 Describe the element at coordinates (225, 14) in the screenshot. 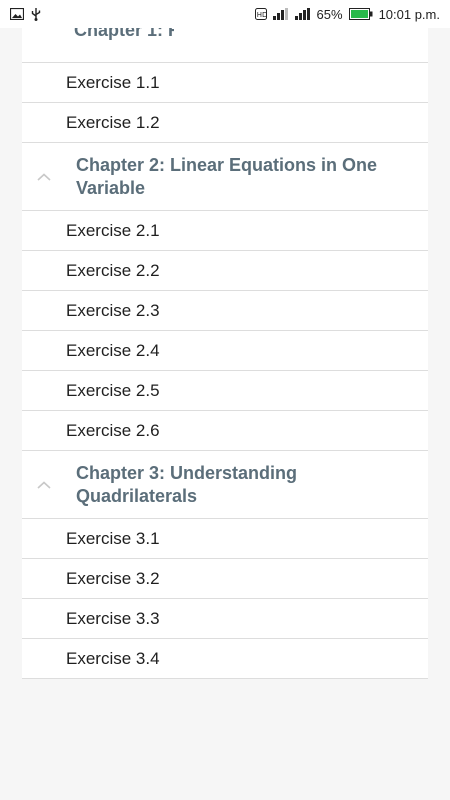

I see `status-bar: HD 65% 10:01 p.m.` at that location.